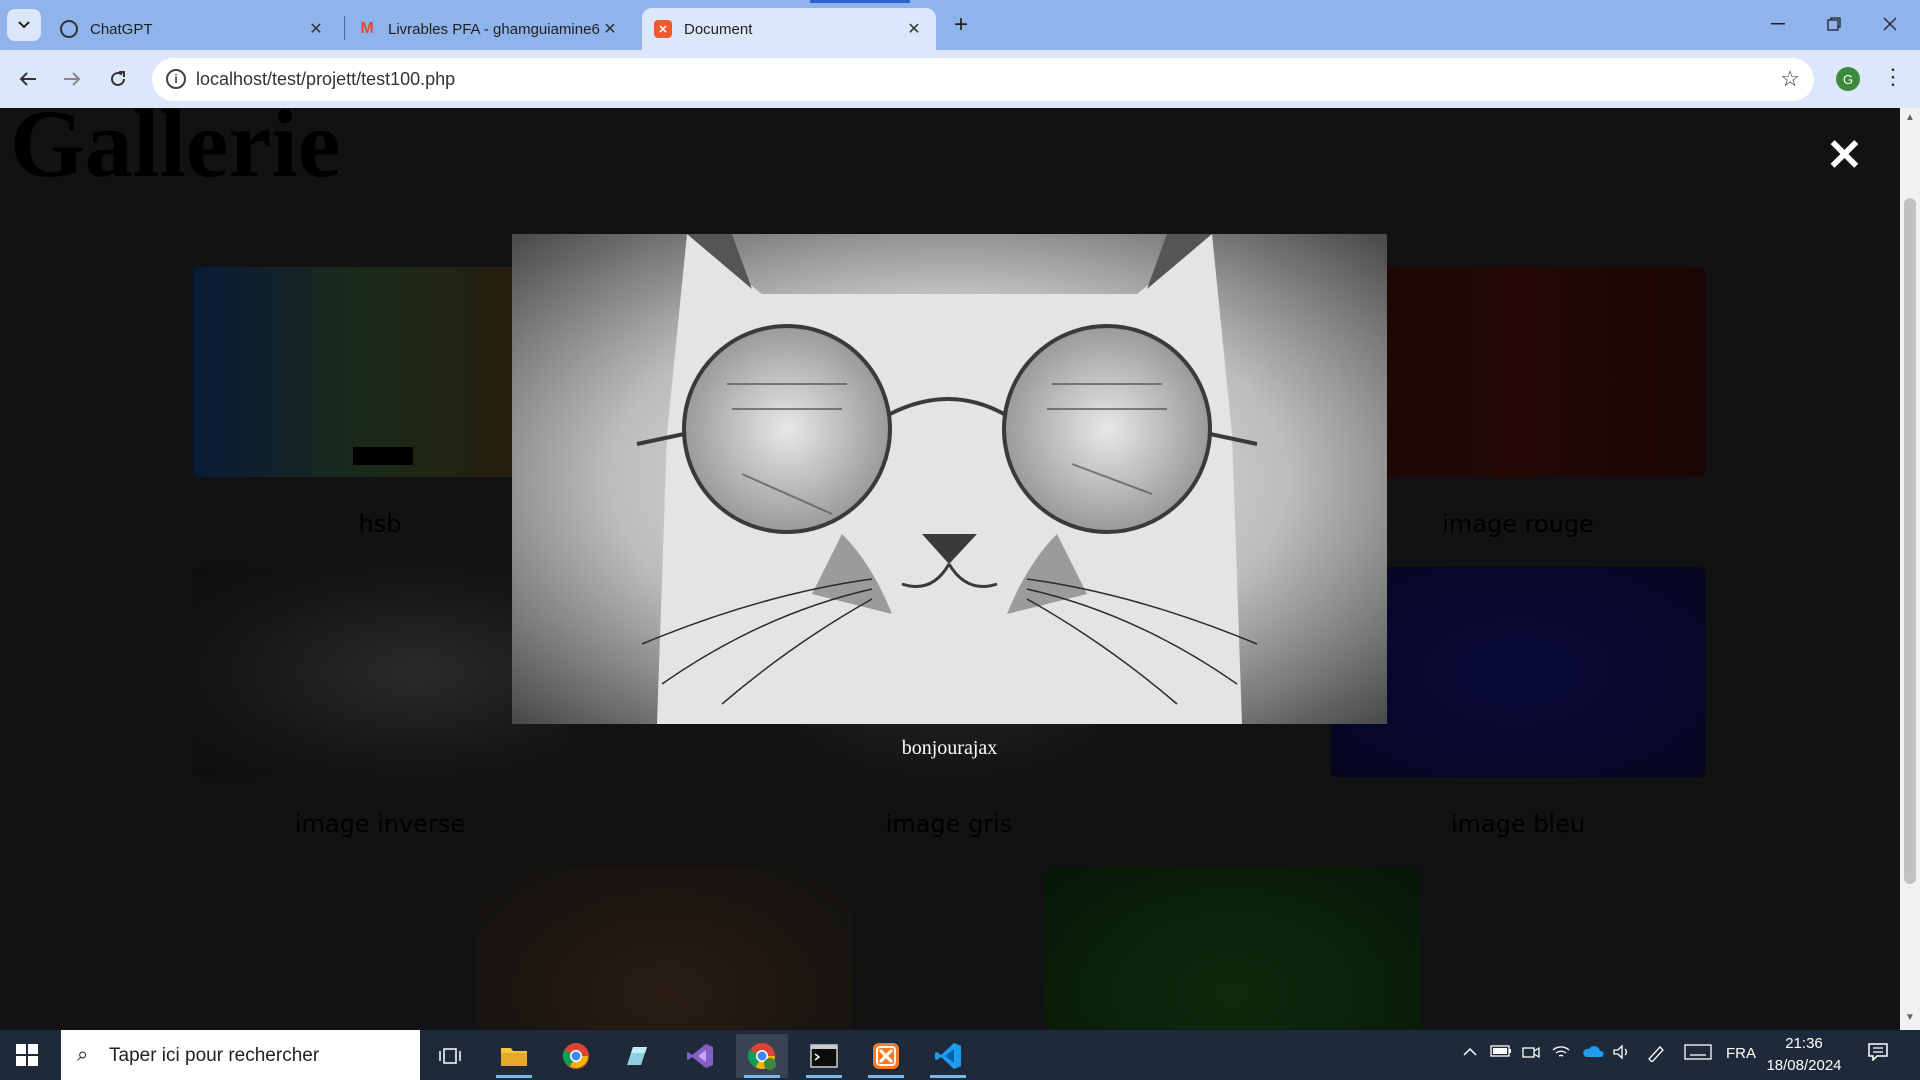 Image resolution: width=1920 pixels, height=1080 pixels. Describe the element at coordinates (69, 29) in the screenshot. I see `chatgpt-favicon-icon` at that location.